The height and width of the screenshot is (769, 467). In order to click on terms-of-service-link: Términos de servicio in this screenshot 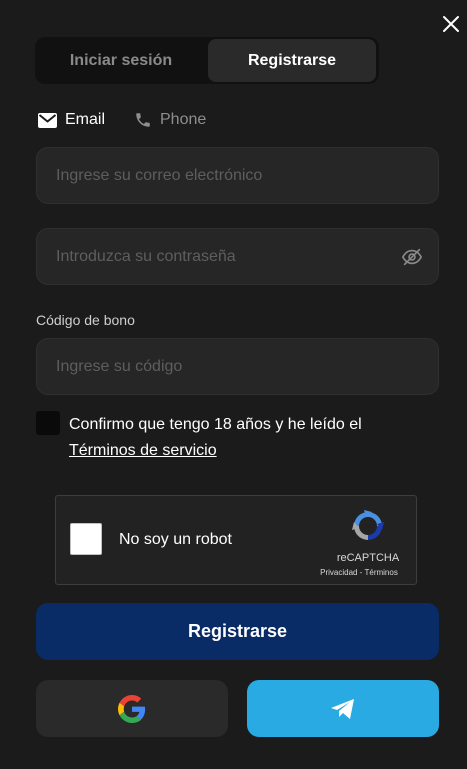, I will do `click(143, 450)`.